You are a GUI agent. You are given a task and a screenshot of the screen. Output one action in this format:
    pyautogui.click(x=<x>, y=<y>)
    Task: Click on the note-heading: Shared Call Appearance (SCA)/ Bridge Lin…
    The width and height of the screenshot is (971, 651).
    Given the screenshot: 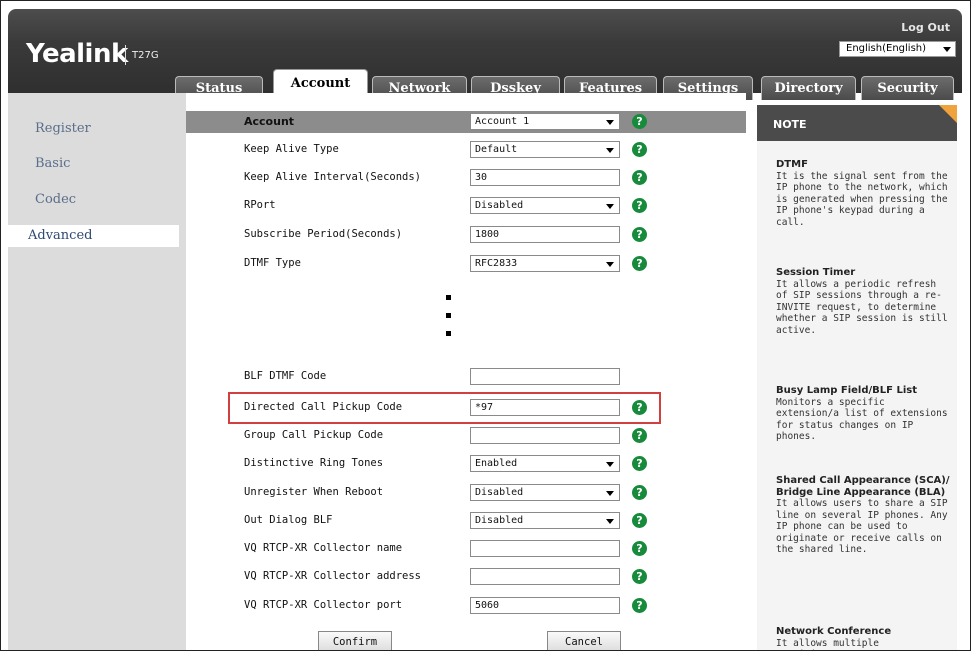 What is the action you would take?
    pyautogui.click(x=863, y=486)
    